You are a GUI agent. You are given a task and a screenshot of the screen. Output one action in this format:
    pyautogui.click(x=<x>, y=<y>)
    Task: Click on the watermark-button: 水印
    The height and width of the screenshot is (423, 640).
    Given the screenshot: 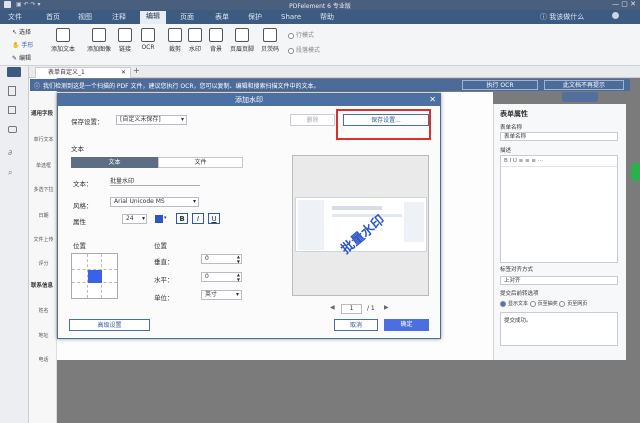 What is the action you would take?
    pyautogui.click(x=195, y=40)
    